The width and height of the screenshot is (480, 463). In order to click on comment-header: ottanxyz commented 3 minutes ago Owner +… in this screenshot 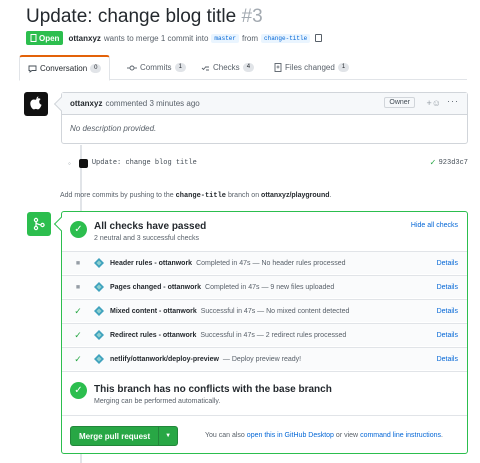, I will do `click(264, 104)`.